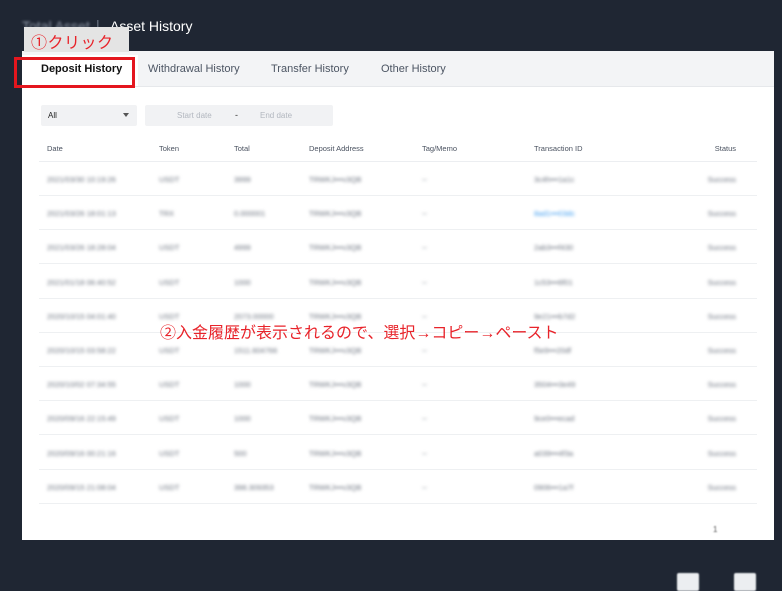  I want to click on cell-transaction-id: 2ab3•••f430, so click(554, 248).